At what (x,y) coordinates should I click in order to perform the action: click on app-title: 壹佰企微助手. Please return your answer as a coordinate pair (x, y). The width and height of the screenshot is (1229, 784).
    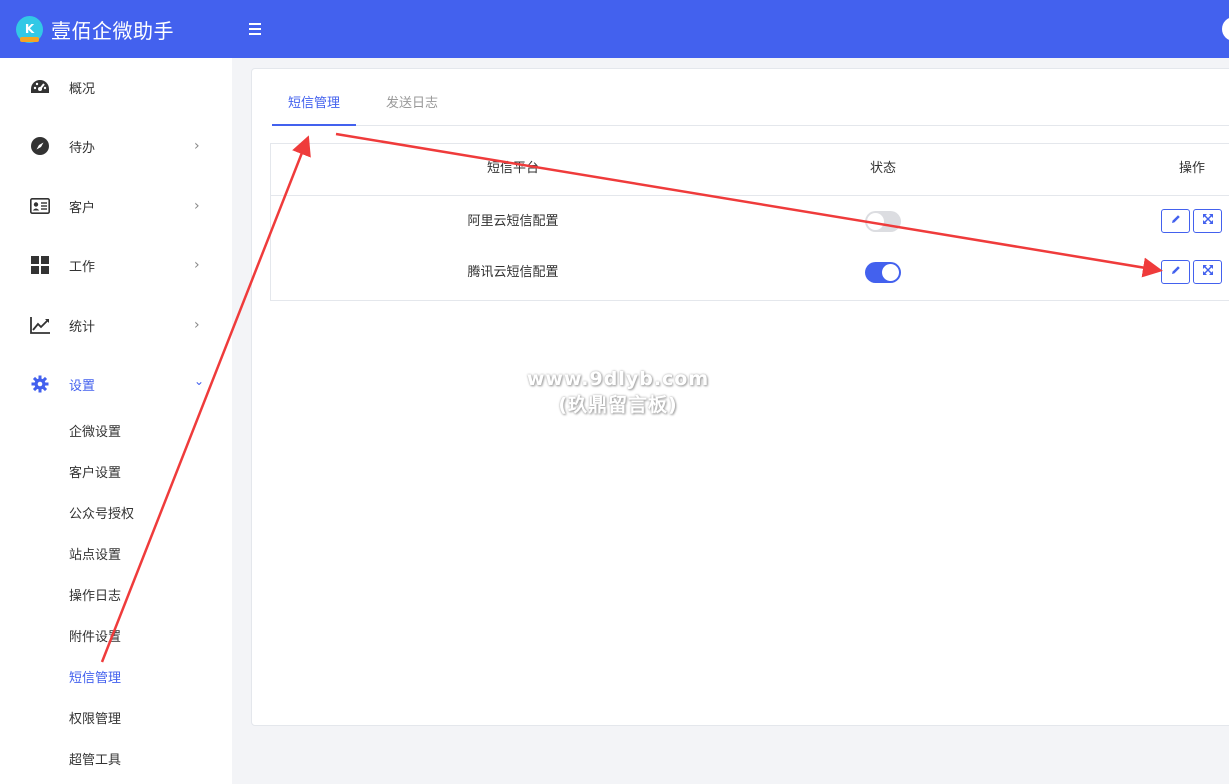
    Looking at the image, I should click on (112, 30).